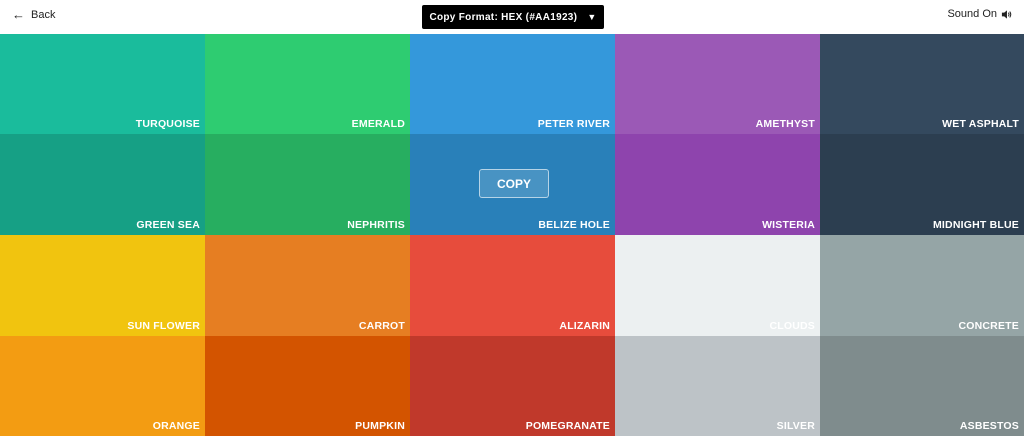 The height and width of the screenshot is (436, 1024). I want to click on swatch-pumpkin: PUMPKIN, so click(307, 386).